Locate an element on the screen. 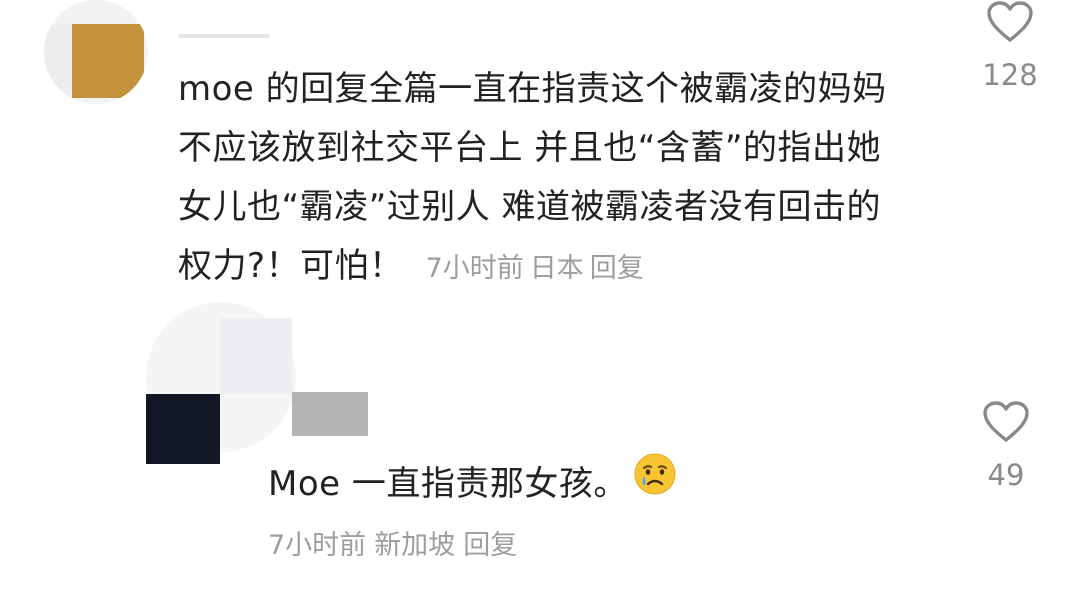 The width and height of the screenshot is (1080, 590). comment-meta: 7小时前 新加坡 回复 is located at coordinates (392, 546).